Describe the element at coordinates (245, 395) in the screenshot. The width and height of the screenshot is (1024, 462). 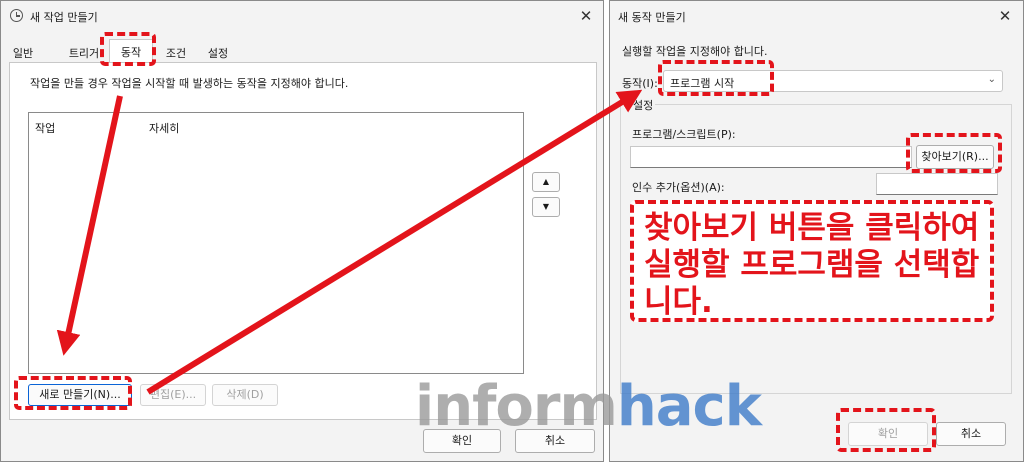
I see `delete-action-button: 삭제(D)` at that location.